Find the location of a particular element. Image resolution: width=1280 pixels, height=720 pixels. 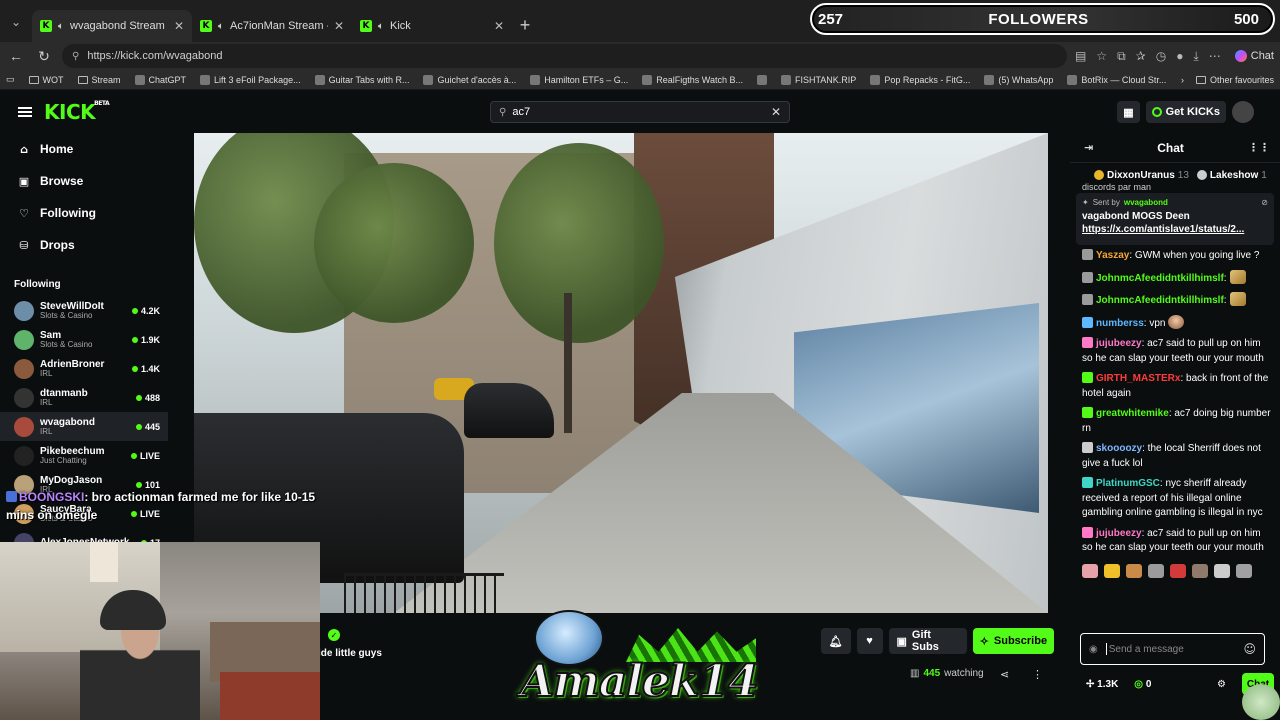

other-favourites: Other favourites is located at coordinates (1234, 80).